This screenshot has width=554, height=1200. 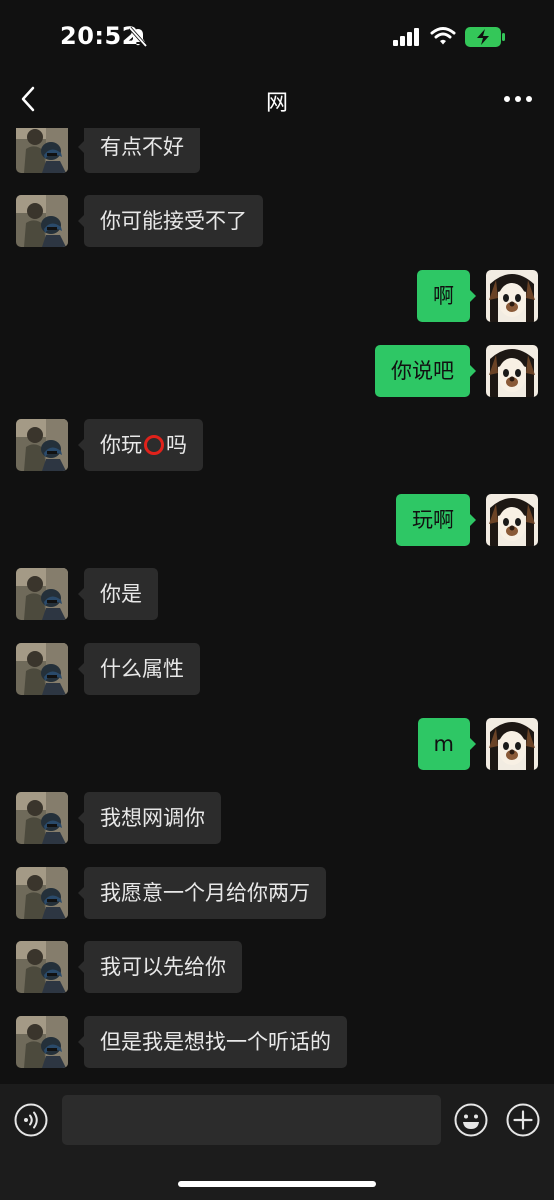 What do you see at coordinates (118, 594) in the screenshot?
I see `message-bubble: 你是` at bounding box center [118, 594].